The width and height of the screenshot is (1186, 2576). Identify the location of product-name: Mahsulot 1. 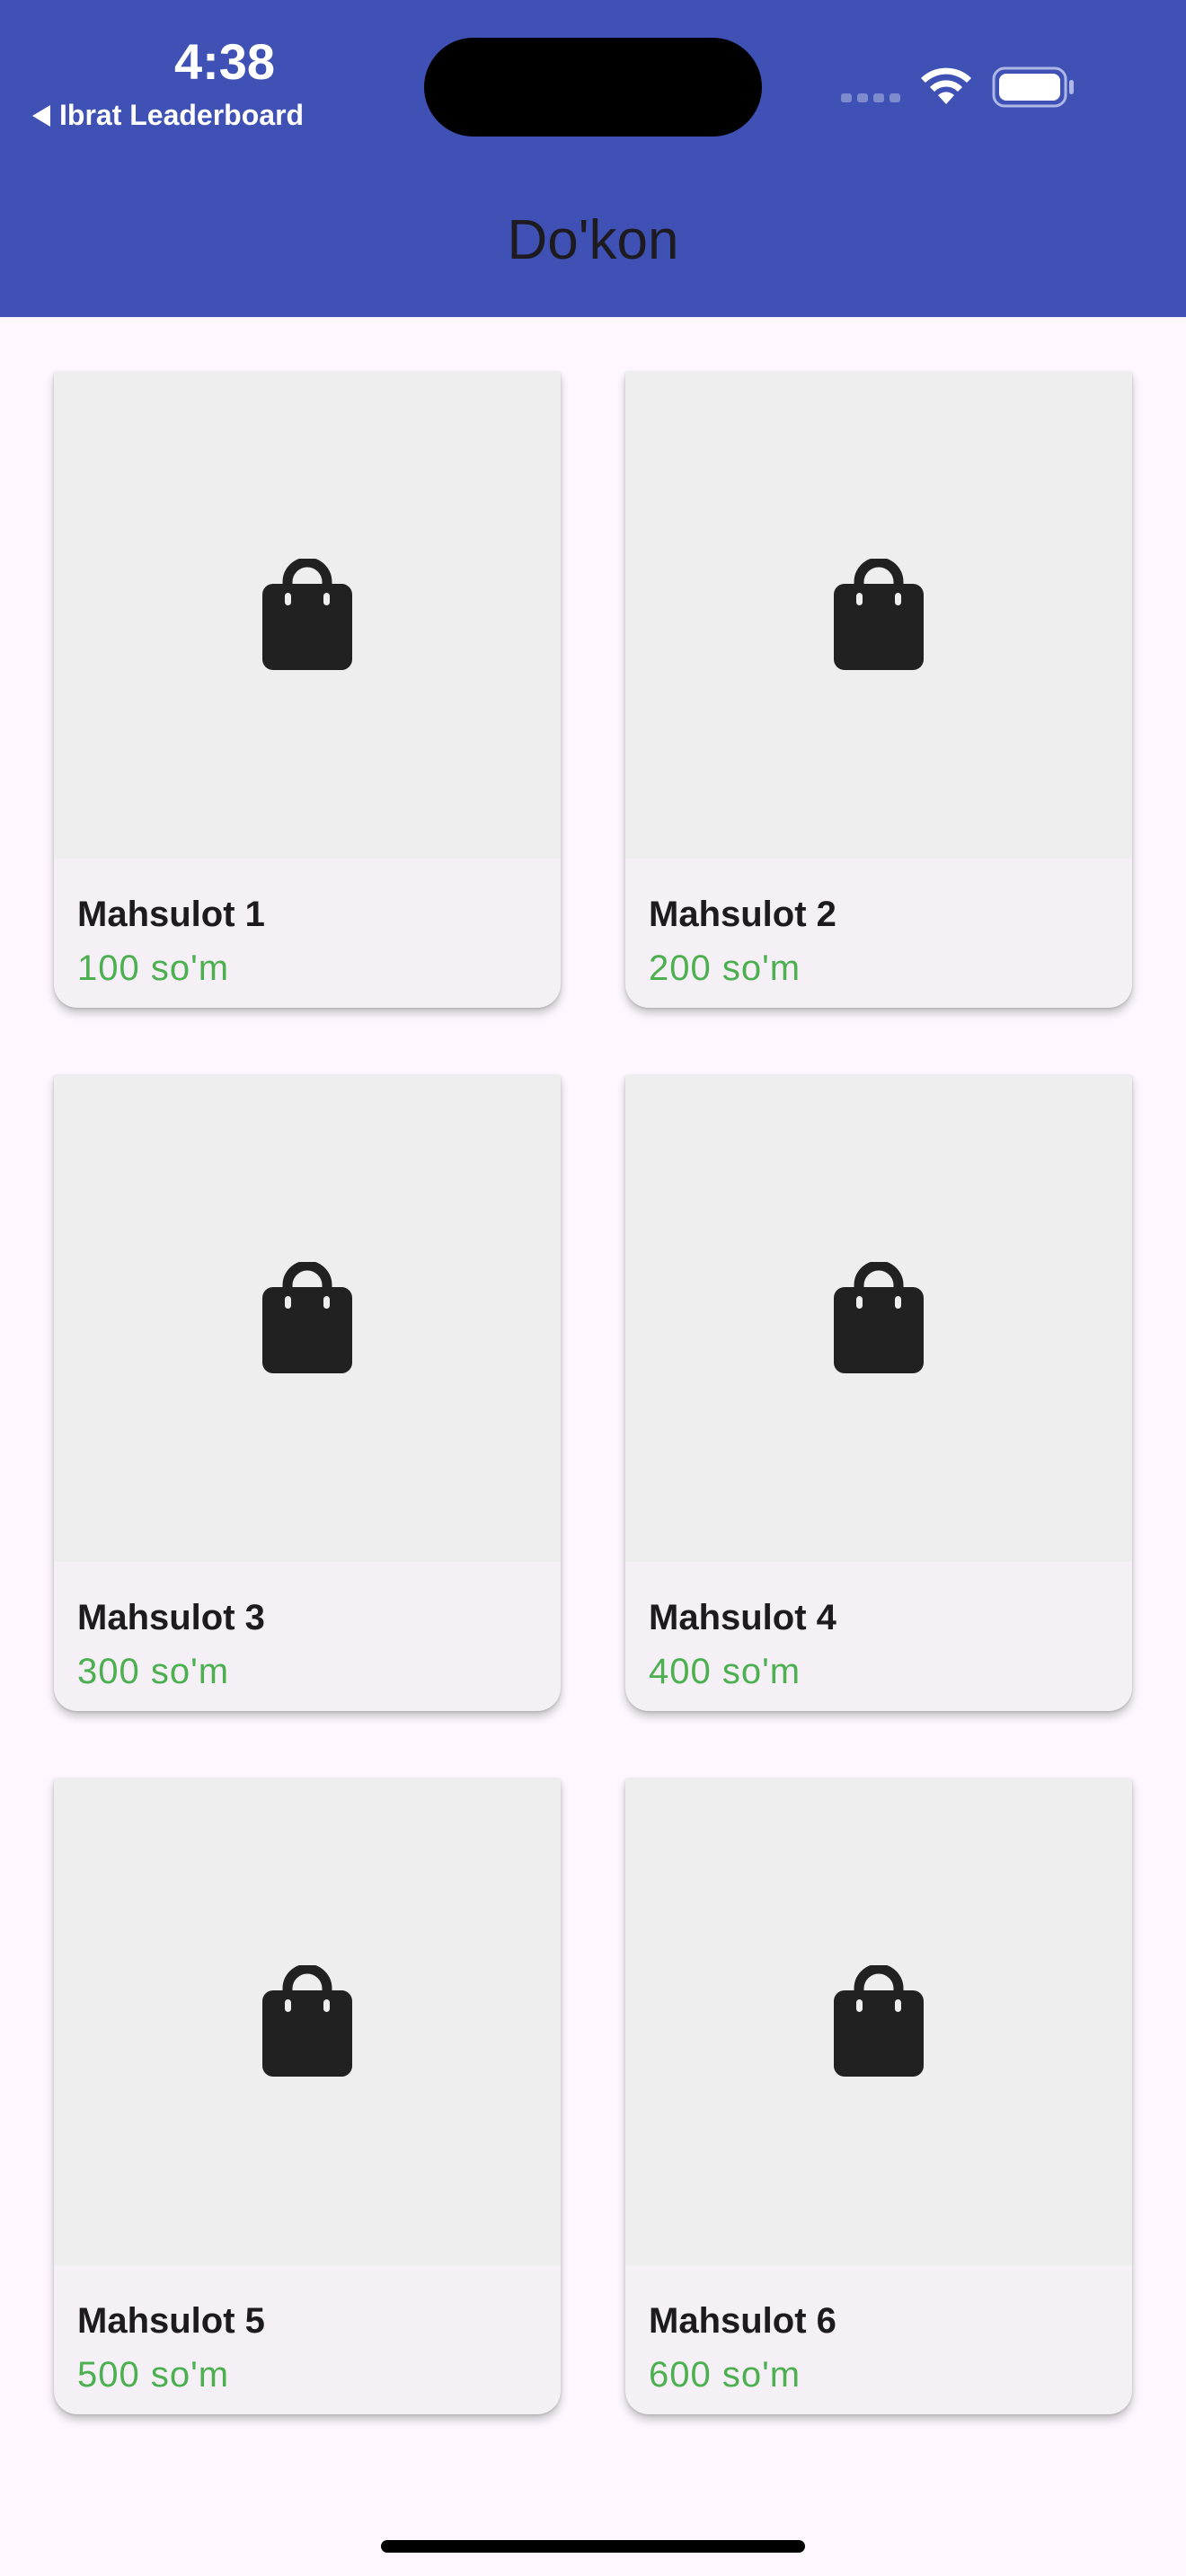
(171, 914).